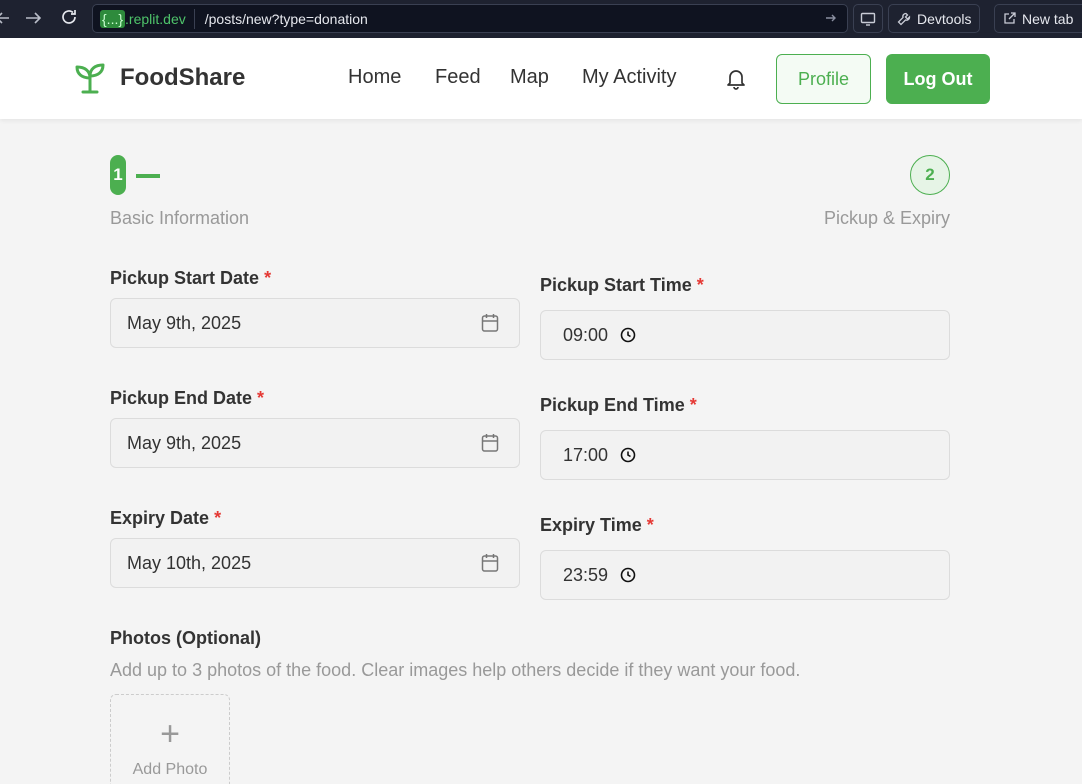  What do you see at coordinates (938, 79) in the screenshot?
I see `logout-button: Log Out` at bounding box center [938, 79].